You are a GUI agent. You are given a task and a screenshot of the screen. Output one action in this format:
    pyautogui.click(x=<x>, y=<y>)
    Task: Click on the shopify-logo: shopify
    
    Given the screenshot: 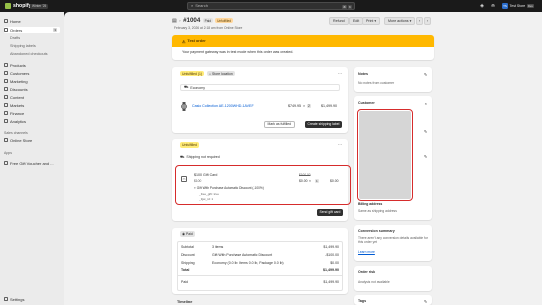 What is the action you would take?
    pyautogui.click(x=18, y=6)
    